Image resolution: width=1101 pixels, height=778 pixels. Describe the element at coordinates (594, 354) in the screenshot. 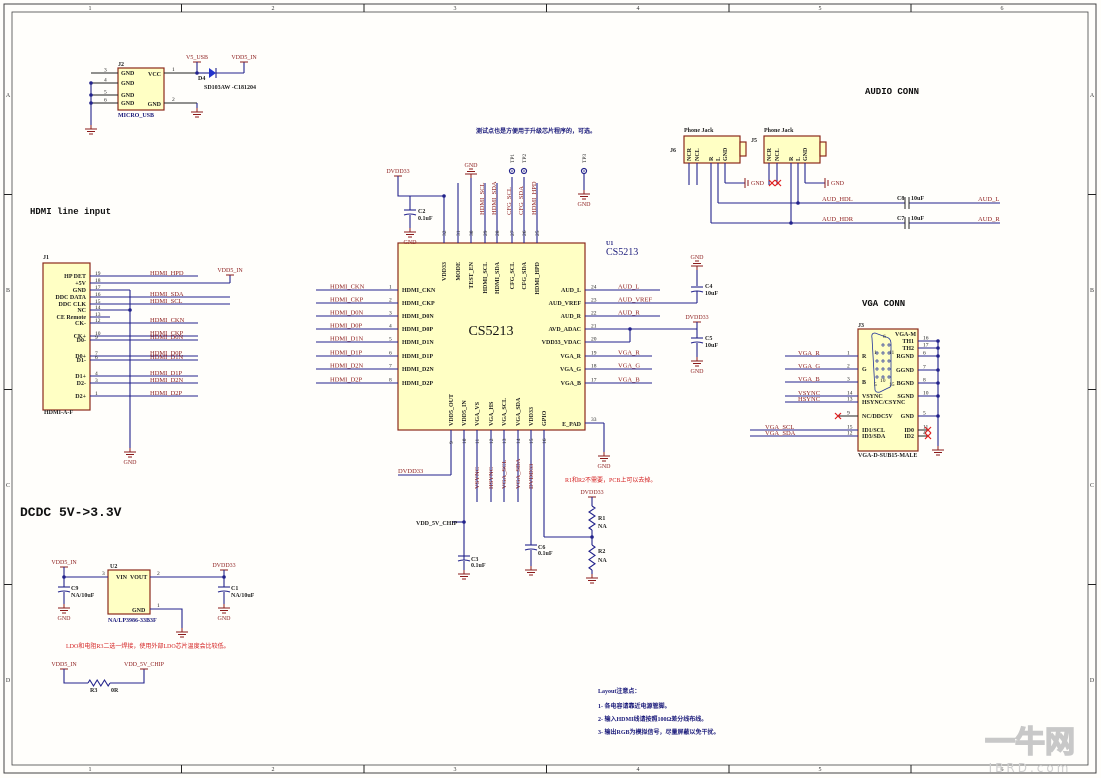

I see `pin-number: 19` at that location.